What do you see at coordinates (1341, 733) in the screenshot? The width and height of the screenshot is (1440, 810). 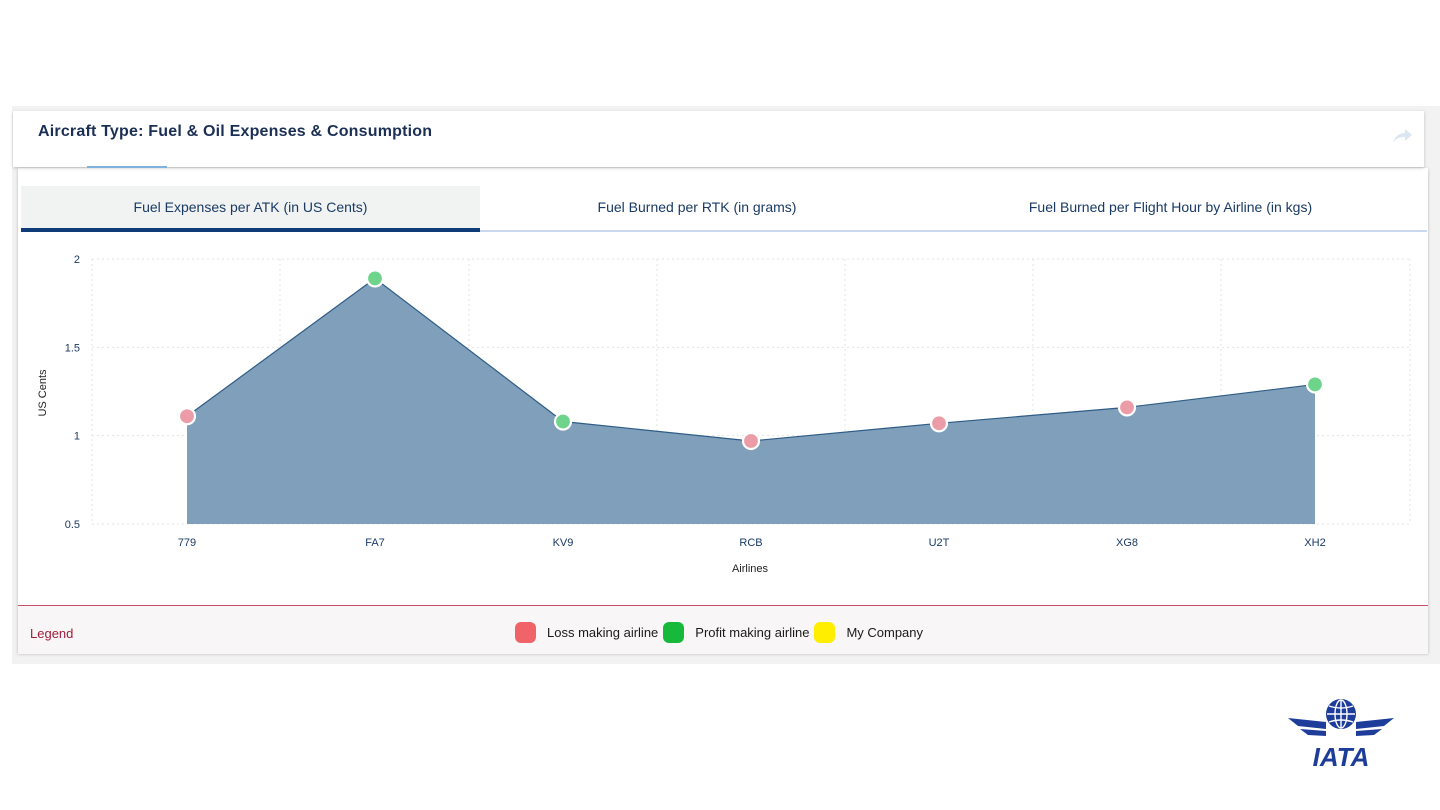 I see `iata-logo: IATA` at bounding box center [1341, 733].